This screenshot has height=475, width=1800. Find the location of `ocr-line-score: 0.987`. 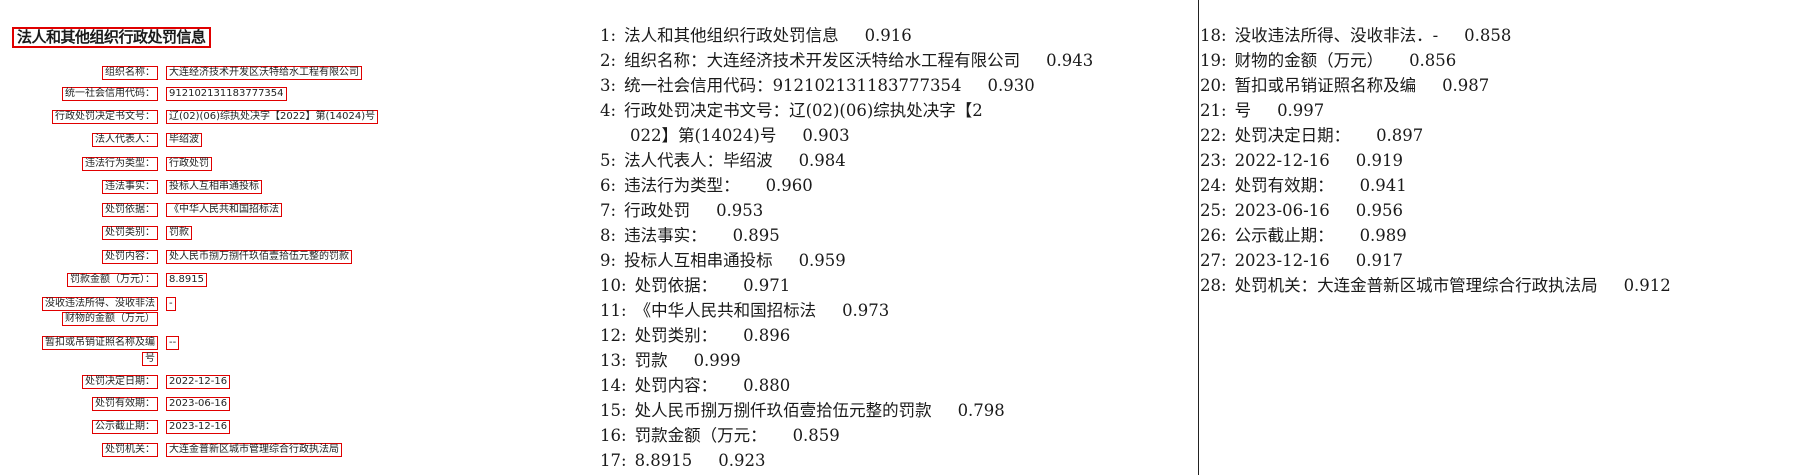

ocr-line-score: 0.987 is located at coordinates (1466, 85).